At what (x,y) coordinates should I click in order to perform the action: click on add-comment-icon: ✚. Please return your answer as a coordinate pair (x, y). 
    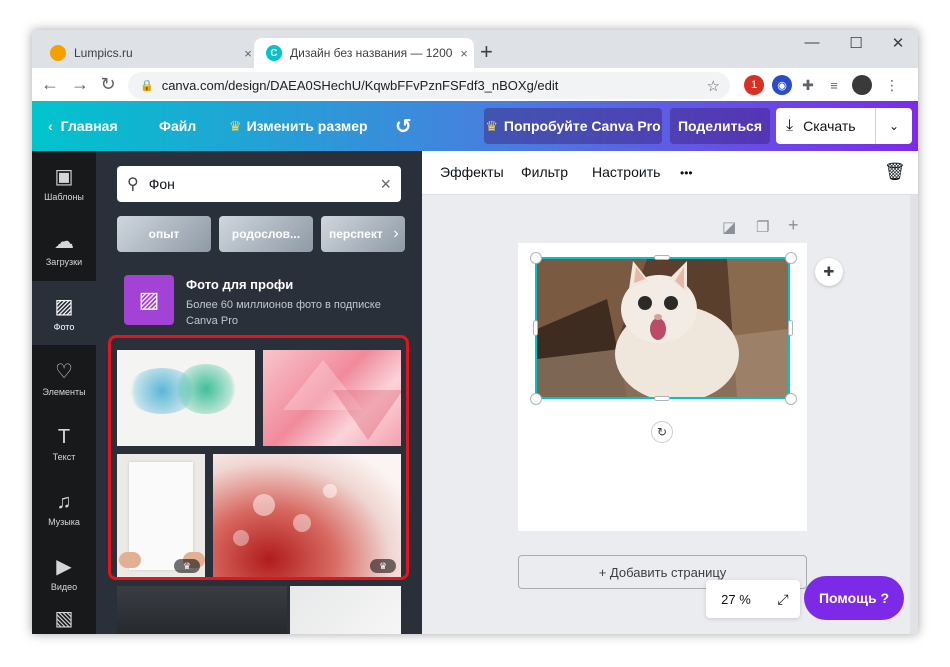
    Looking at the image, I should click on (829, 272).